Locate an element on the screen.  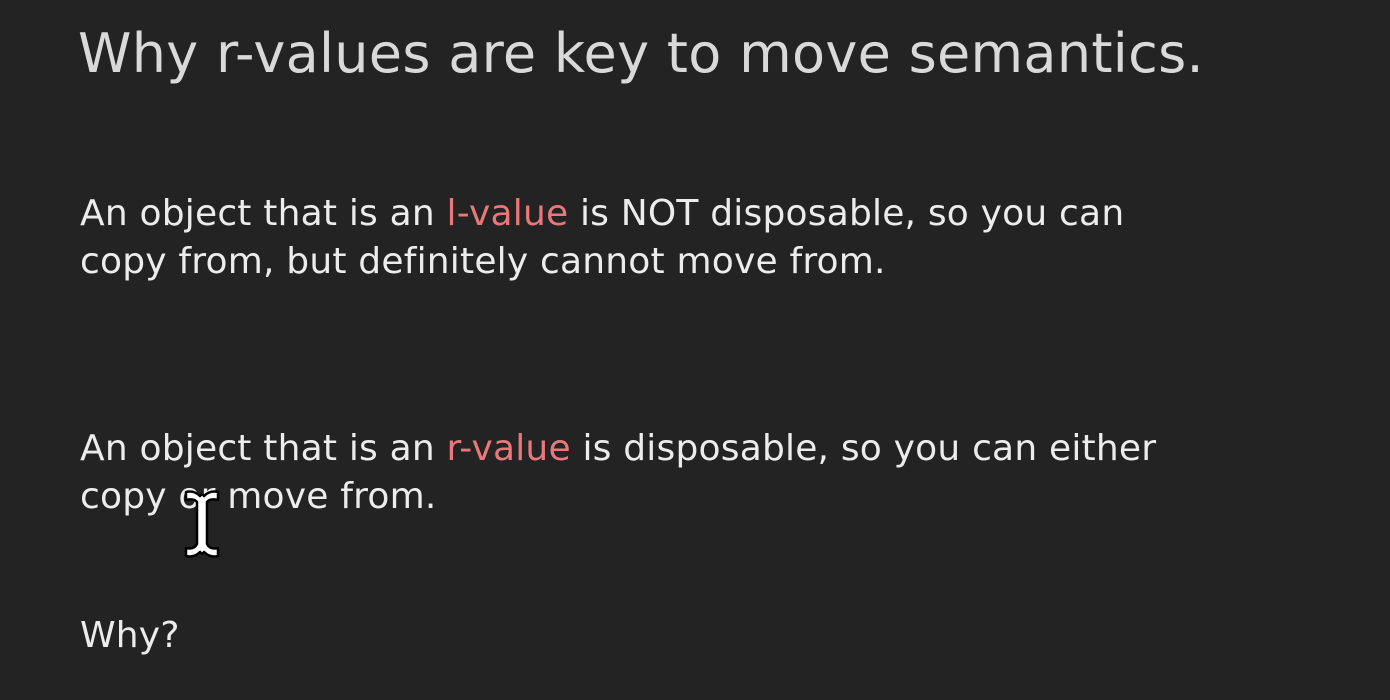
paragraph-rvalue-text-start: An object that is an is located at coordinates (263, 448).